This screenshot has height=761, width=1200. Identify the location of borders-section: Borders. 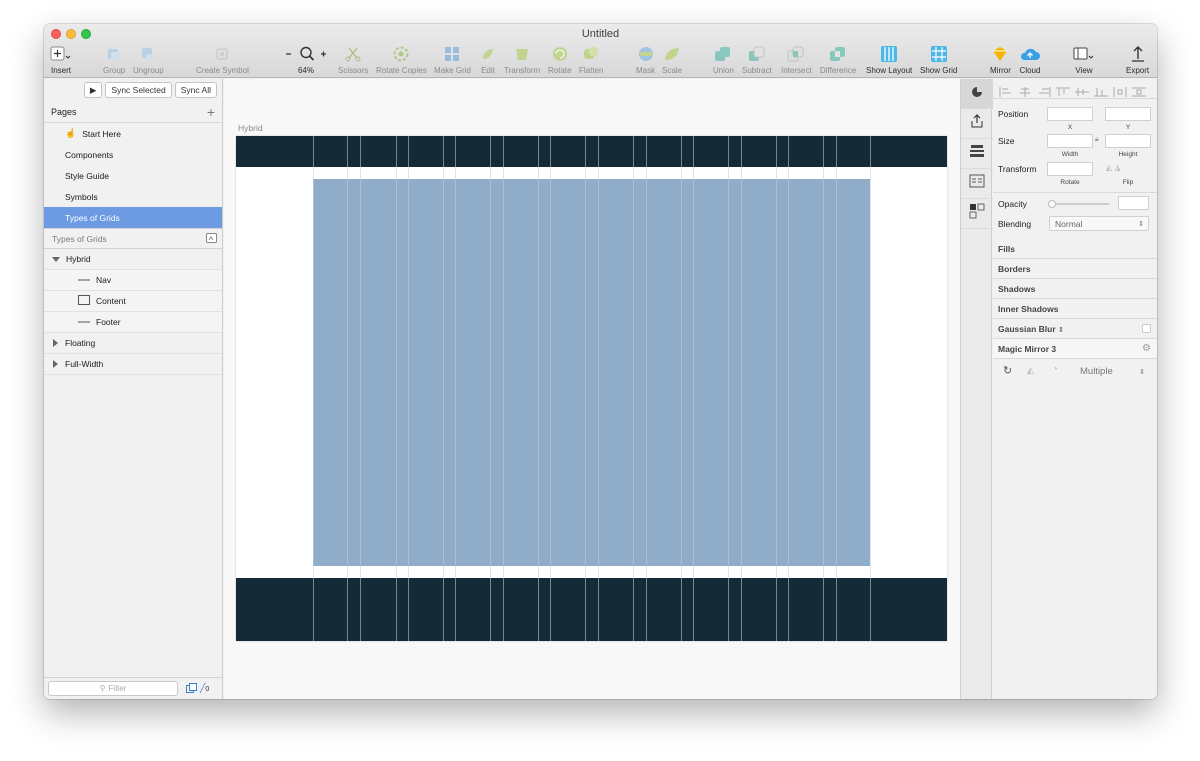
(1075, 269).